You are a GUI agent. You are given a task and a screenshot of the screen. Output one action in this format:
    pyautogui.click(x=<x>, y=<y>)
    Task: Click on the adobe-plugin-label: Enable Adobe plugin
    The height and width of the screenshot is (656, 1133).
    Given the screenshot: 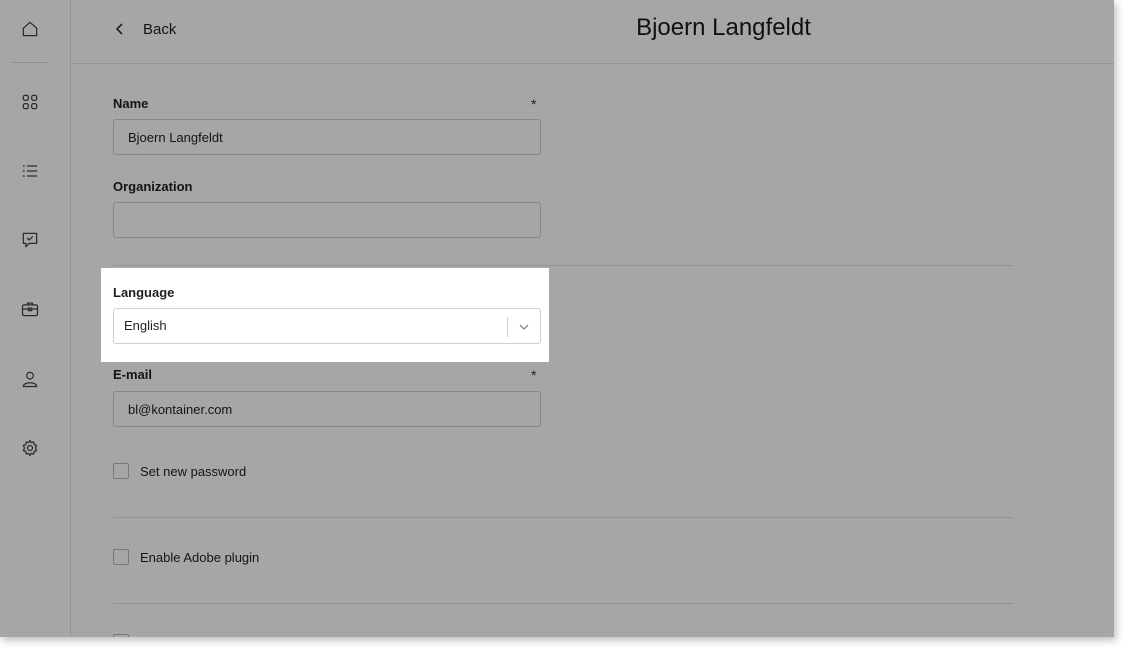 What is the action you would take?
    pyautogui.click(x=200, y=557)
    